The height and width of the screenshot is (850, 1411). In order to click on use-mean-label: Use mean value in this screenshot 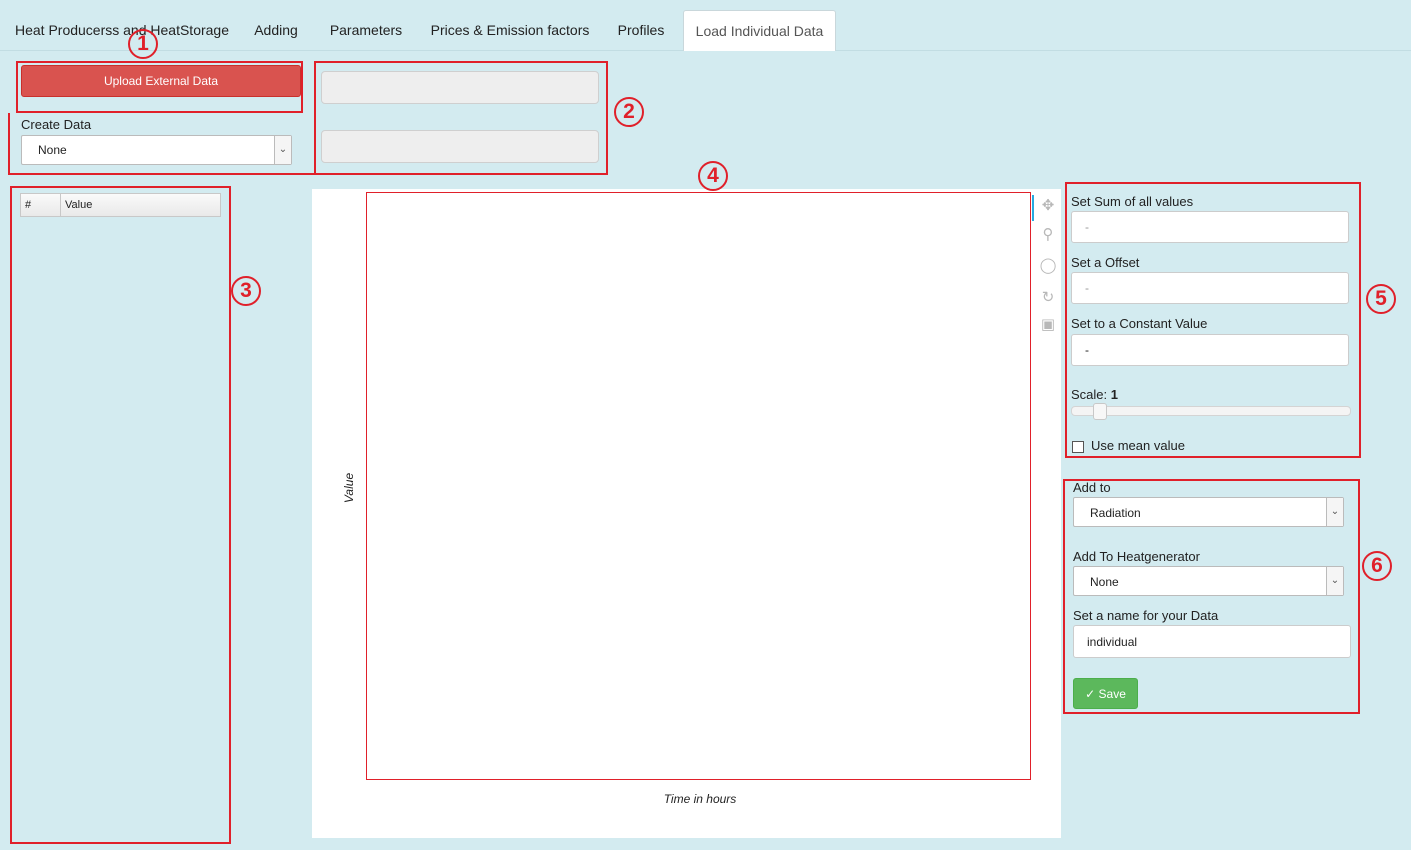, I will do `click(1138, 445)`.